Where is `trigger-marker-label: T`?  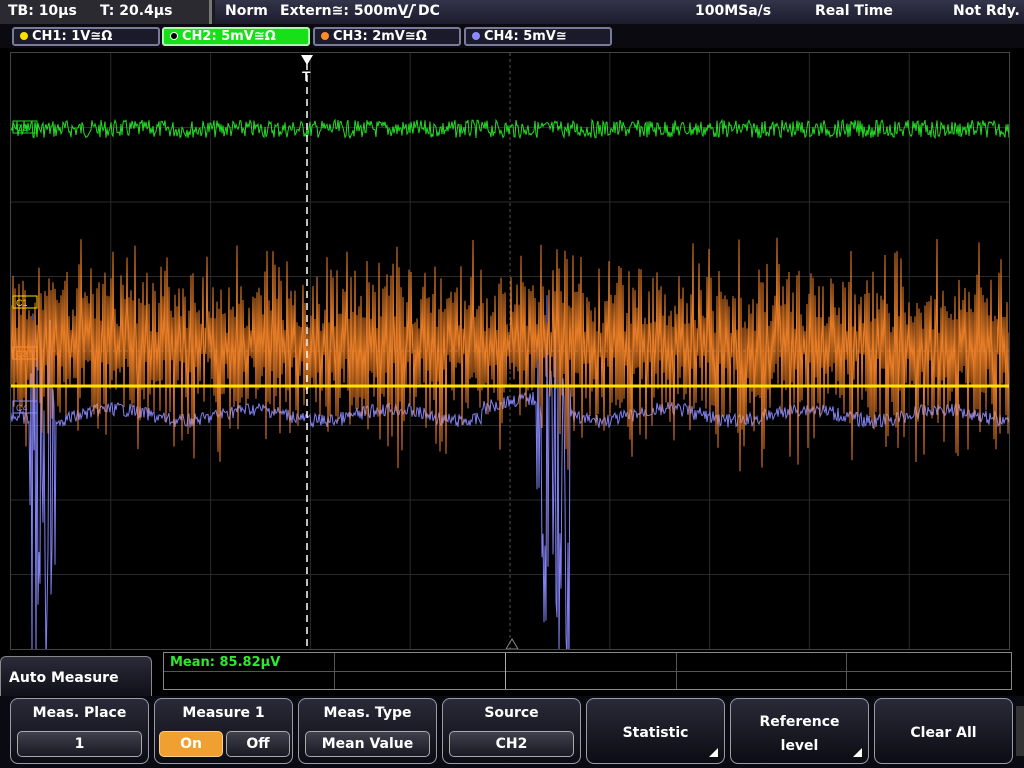 trigger-marker-label: T is located at coordinates (306, 76).